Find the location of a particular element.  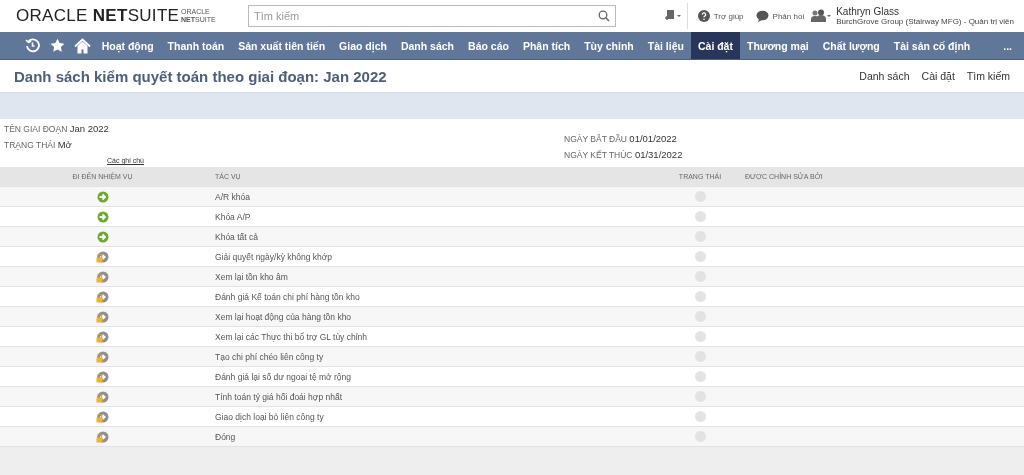

task-name: Tạo chi phí chéo liên công ty is located at coordinates (269, 356).